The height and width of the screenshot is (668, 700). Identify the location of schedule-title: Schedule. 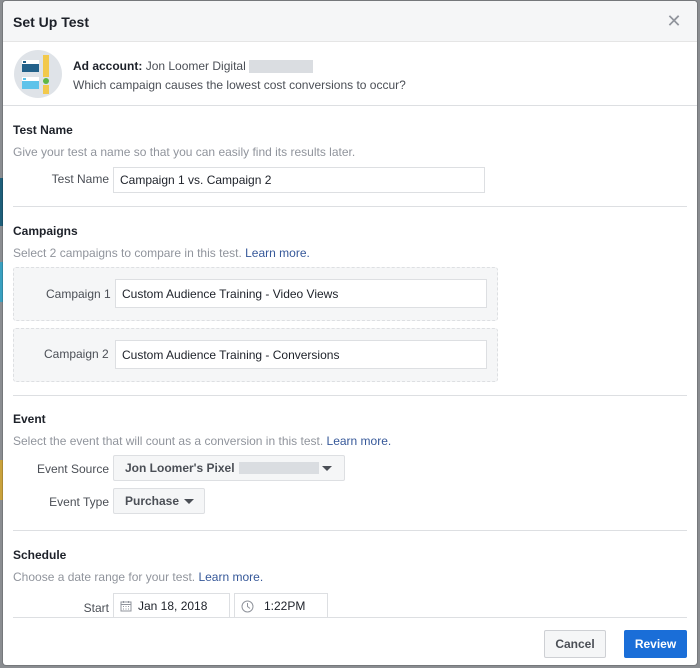
(40, 555).